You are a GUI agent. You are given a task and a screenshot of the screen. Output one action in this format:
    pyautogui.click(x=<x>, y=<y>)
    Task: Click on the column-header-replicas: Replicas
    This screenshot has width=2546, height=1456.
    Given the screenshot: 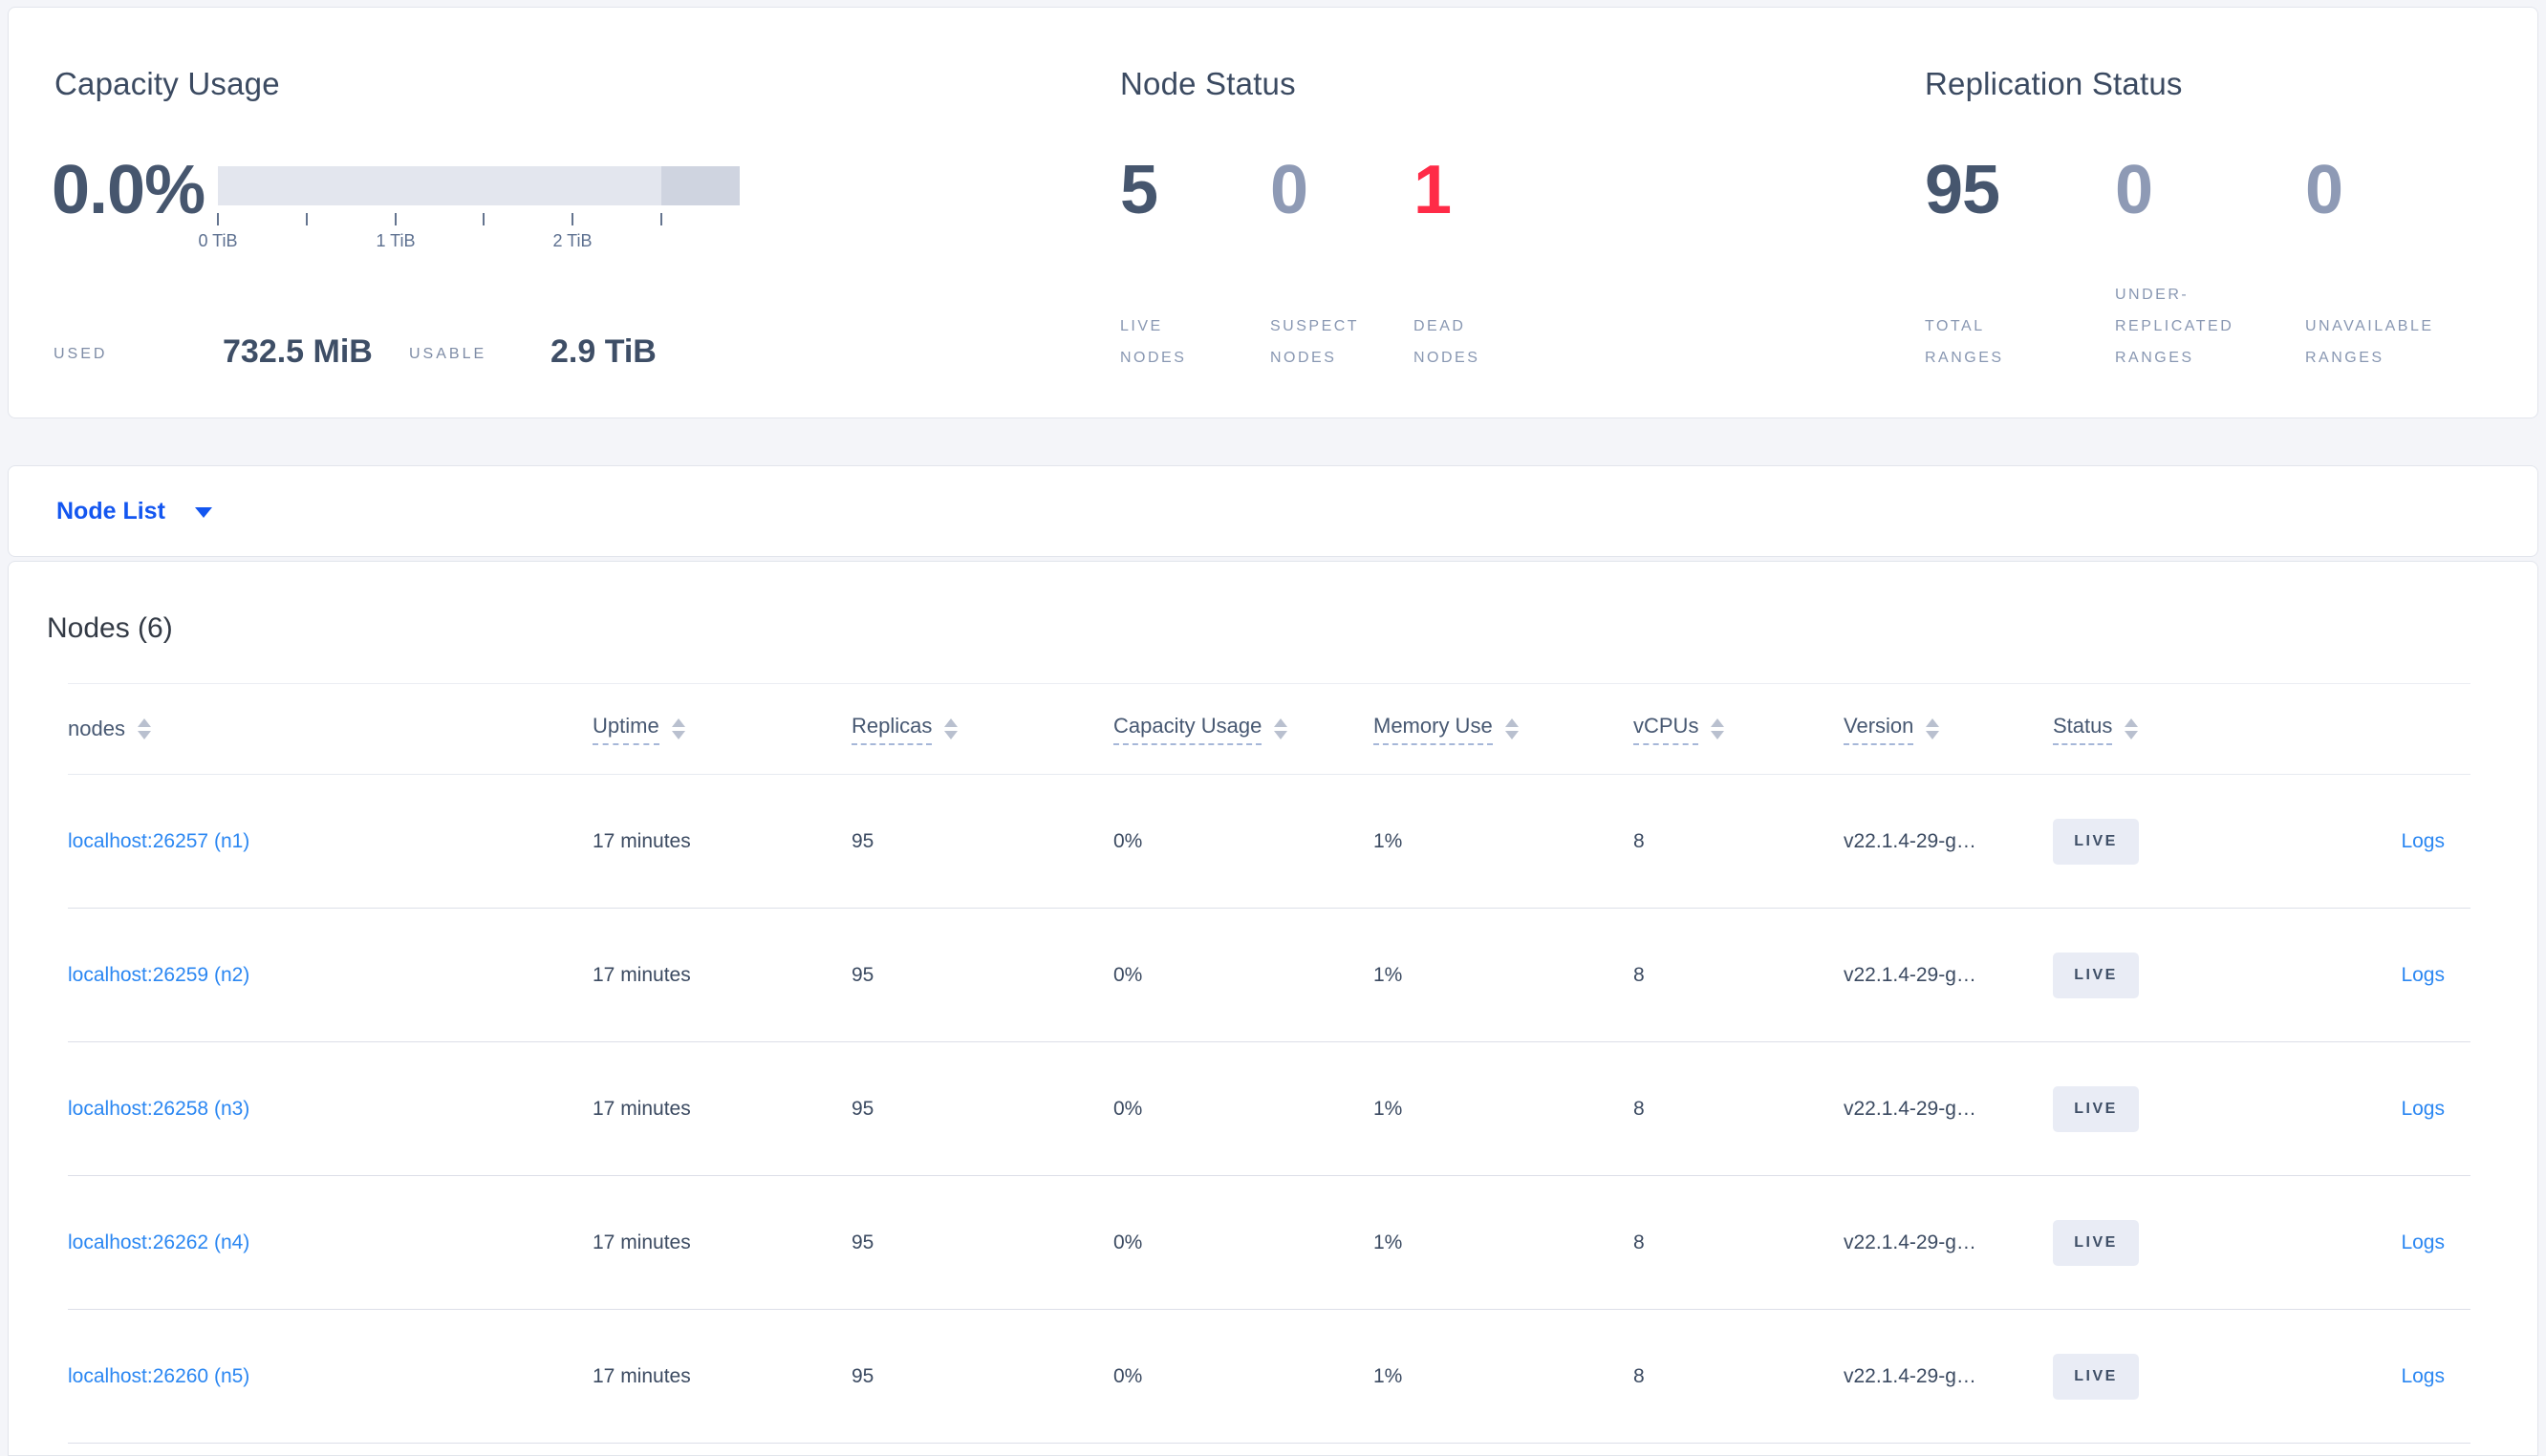 What is the action you would take?
    pyautogui.click(x=982, y=729)
    